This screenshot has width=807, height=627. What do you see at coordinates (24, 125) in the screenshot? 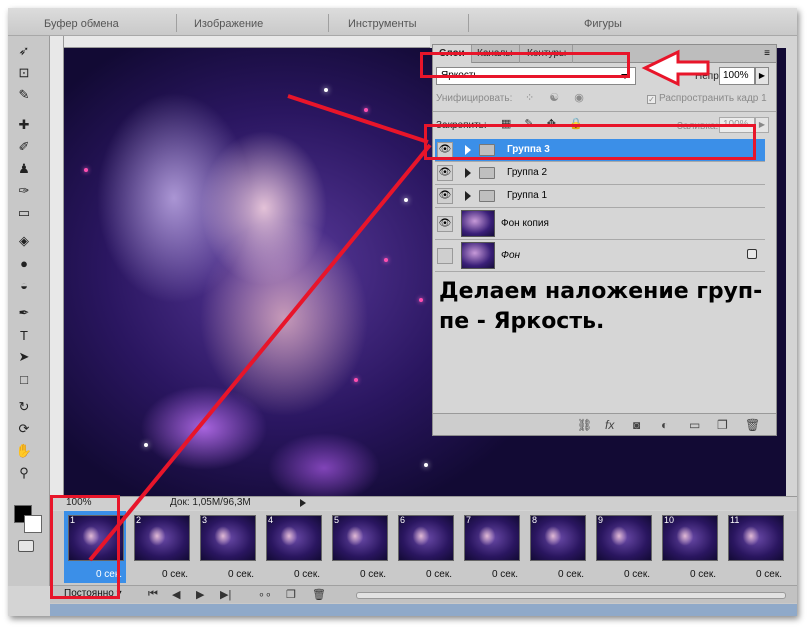
I see `healing-tool-icon: ✚` at bounding box center [24, 125].